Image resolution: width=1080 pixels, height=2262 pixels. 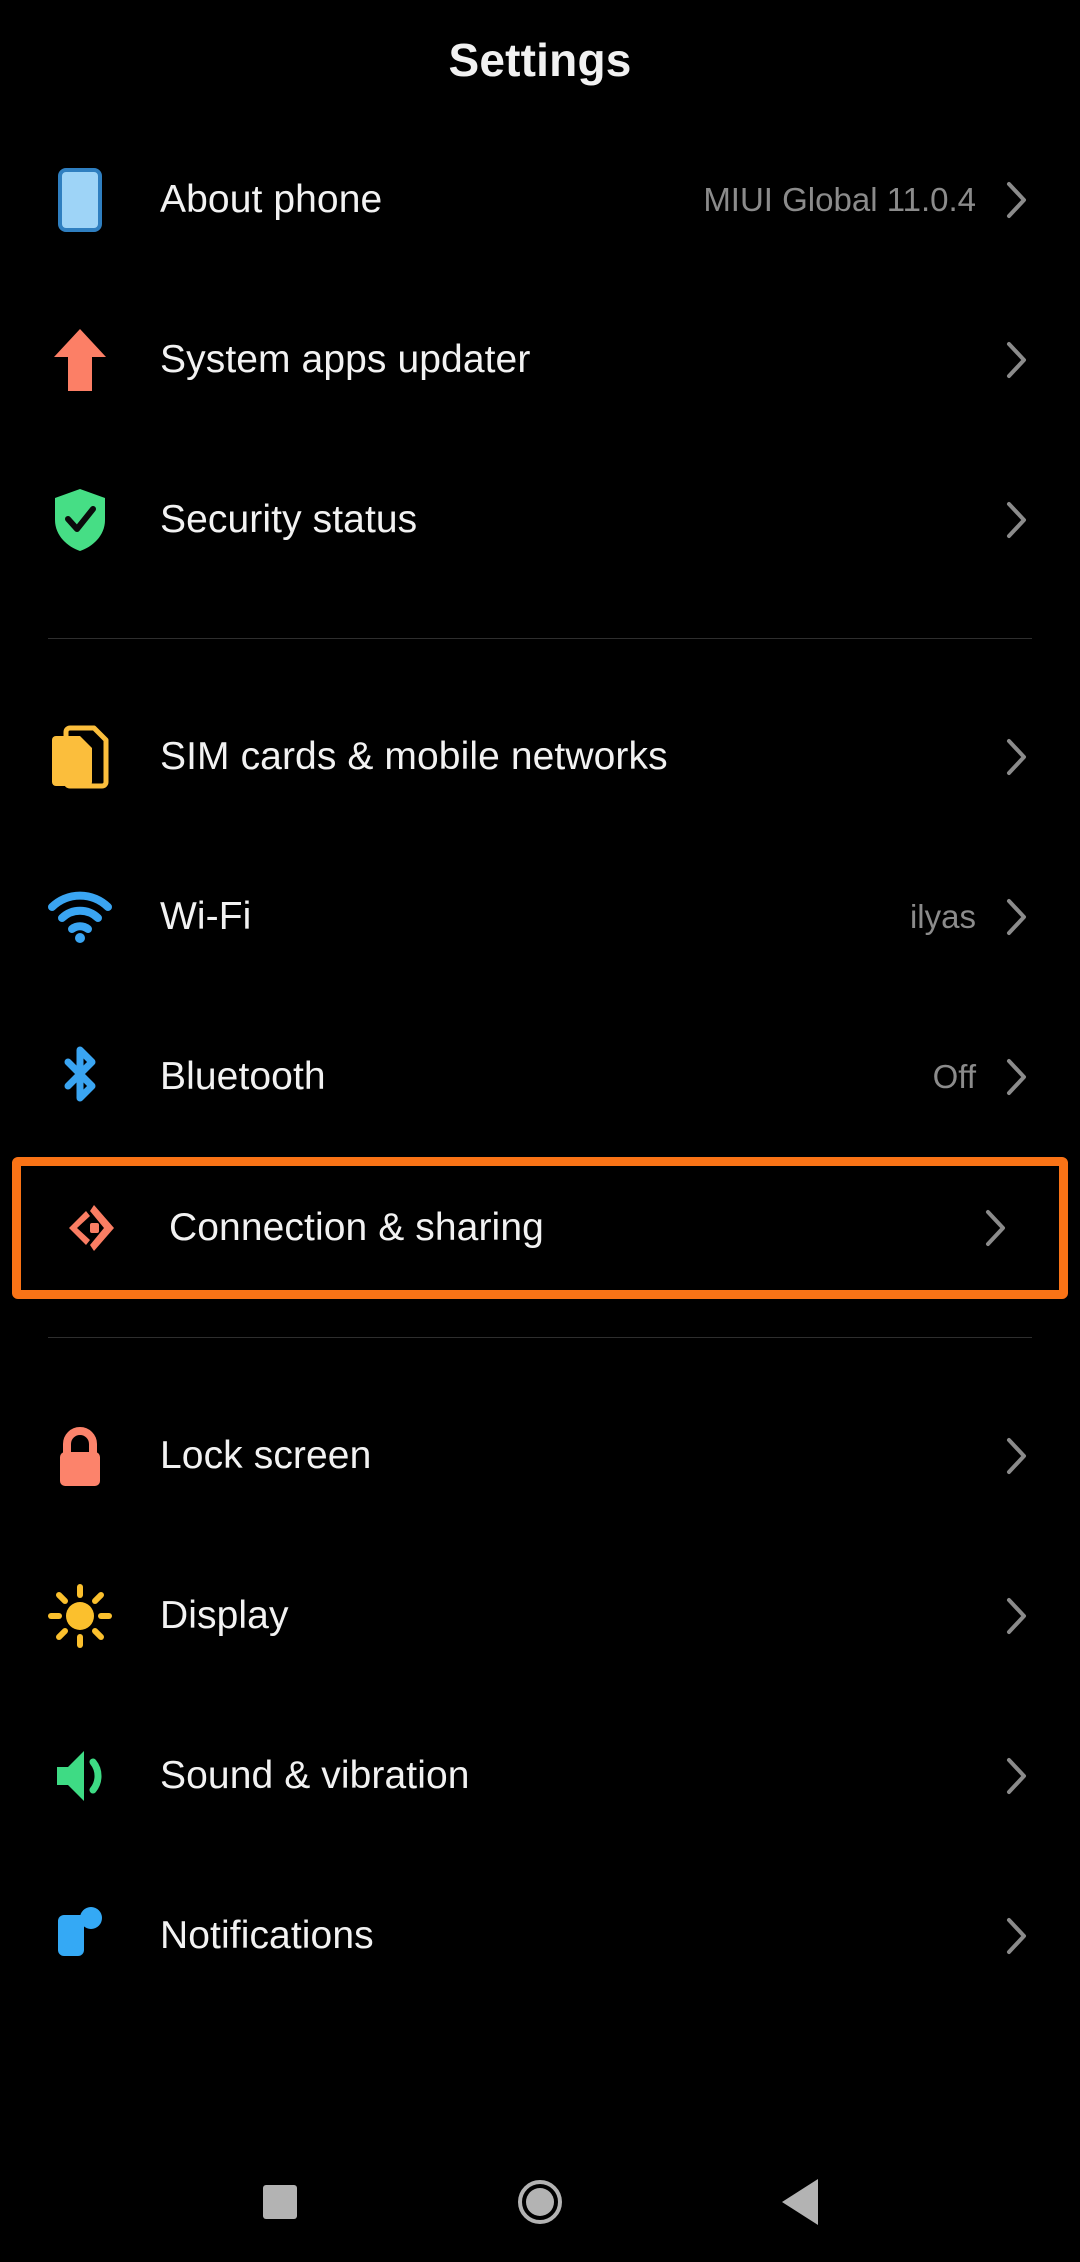 I want to click on settings-row-notifications: Notifications, so click(x=540, y=1936).